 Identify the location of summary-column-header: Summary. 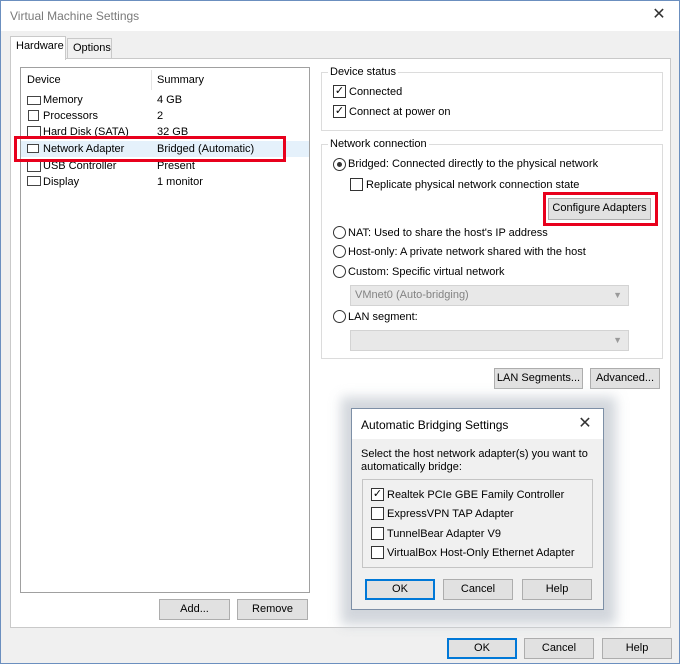
(180, 80).